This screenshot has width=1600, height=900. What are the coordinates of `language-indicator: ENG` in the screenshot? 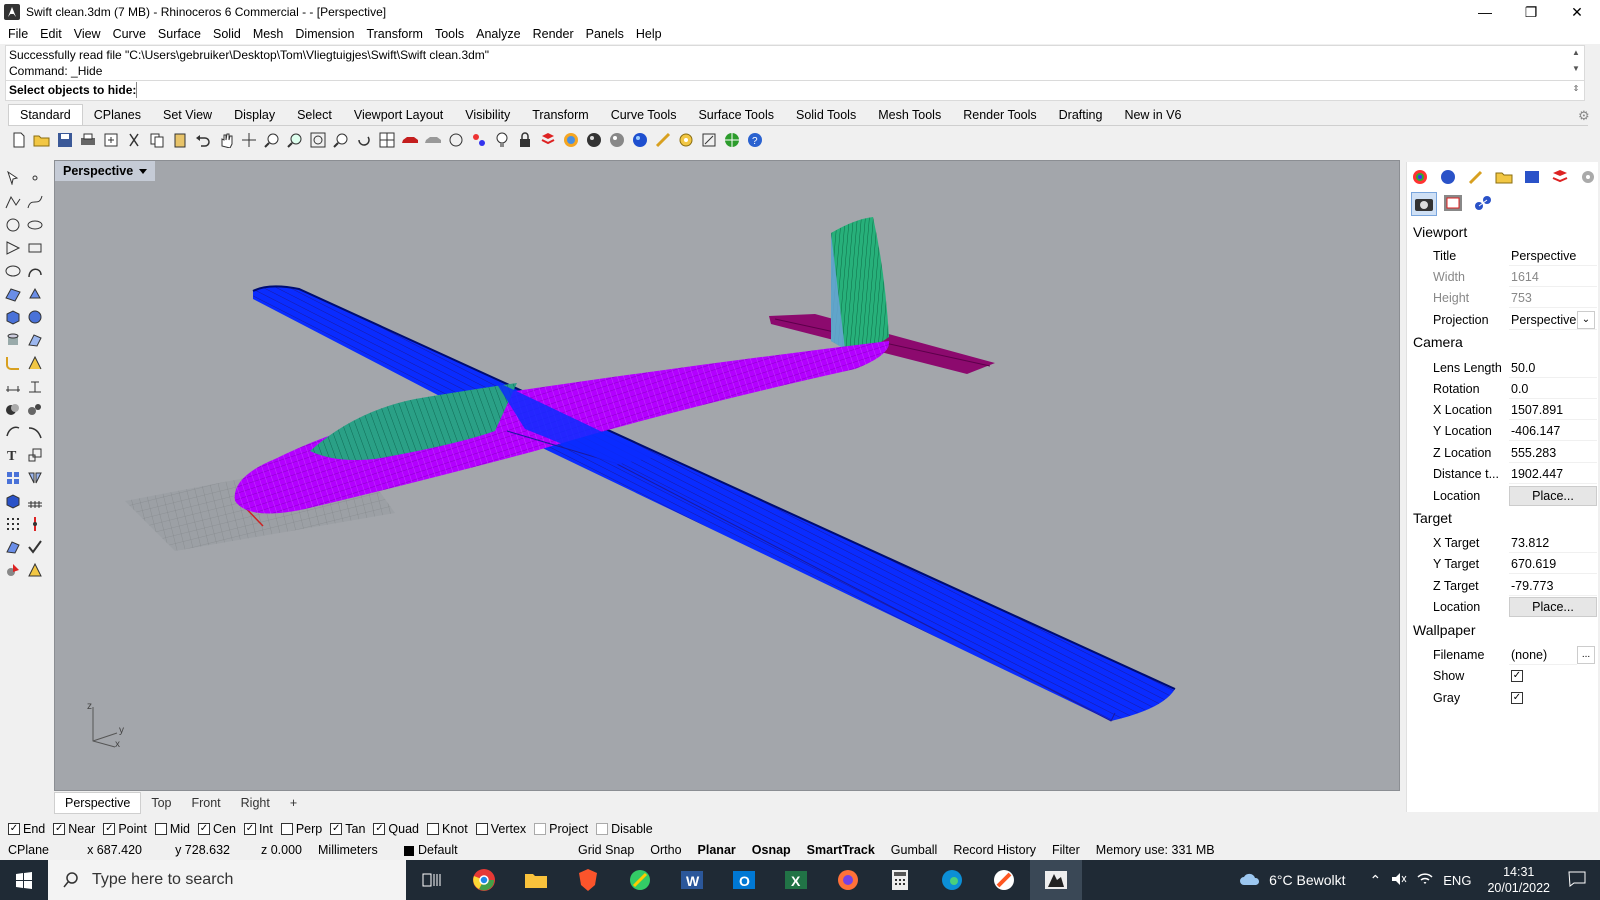 It's located at (1457, 880).